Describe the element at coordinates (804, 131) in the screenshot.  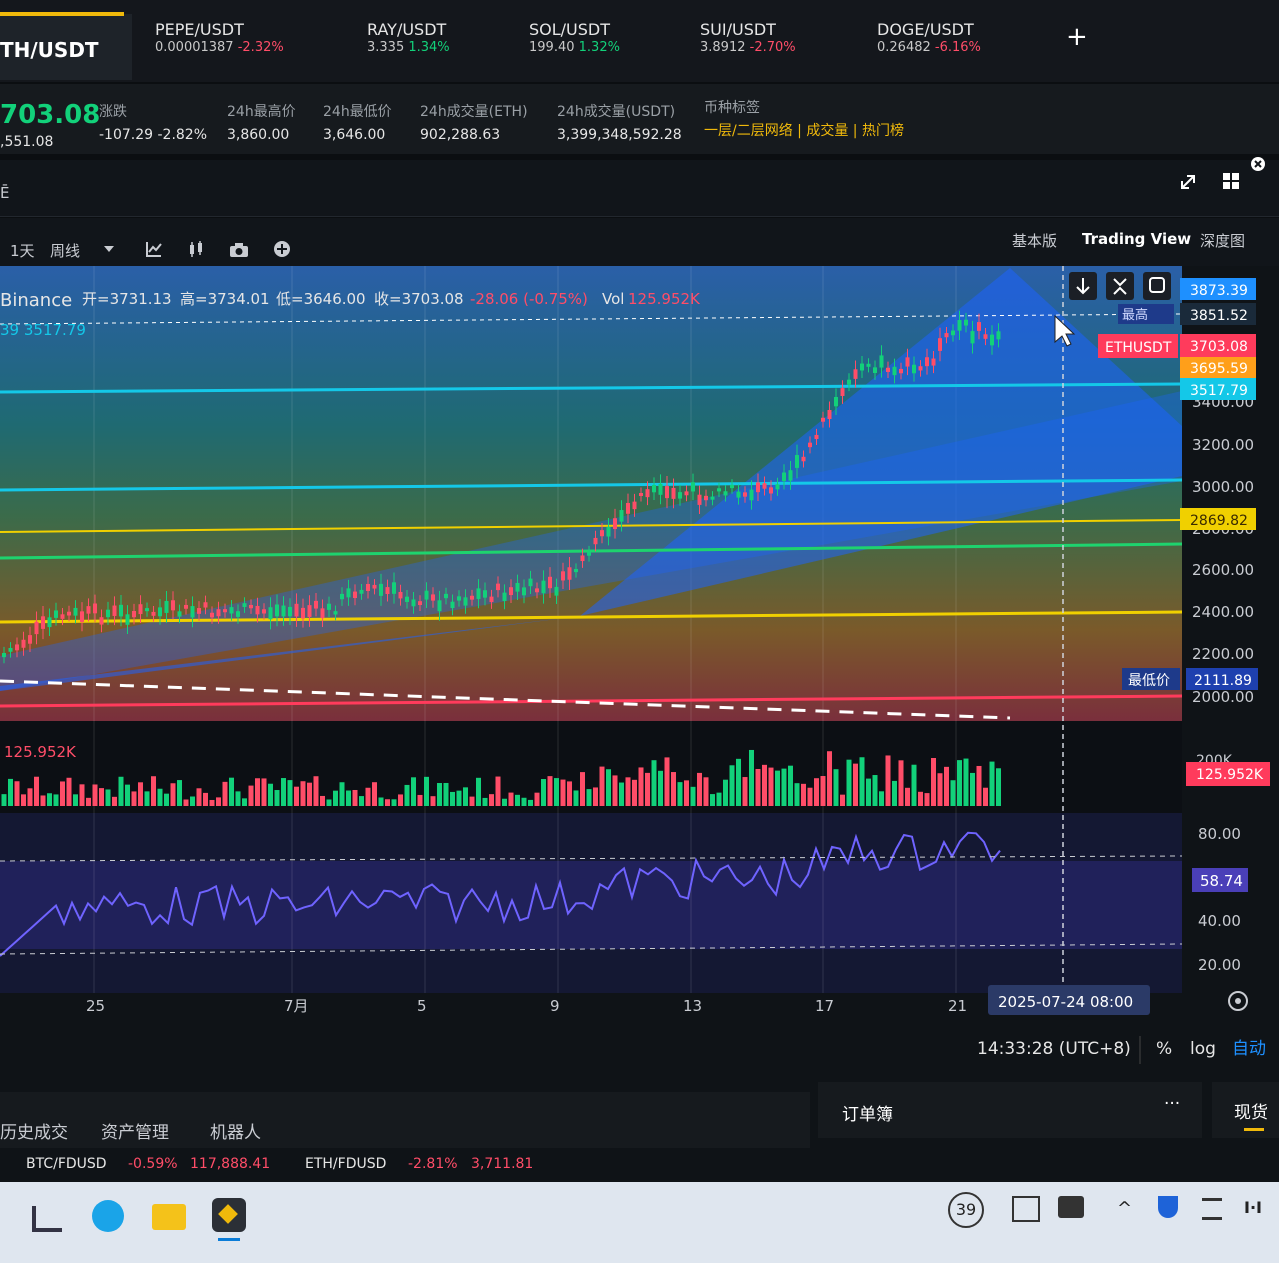
I see `tag-links: 一层/二层网络 | 成交量 | 热门榜` at that location.